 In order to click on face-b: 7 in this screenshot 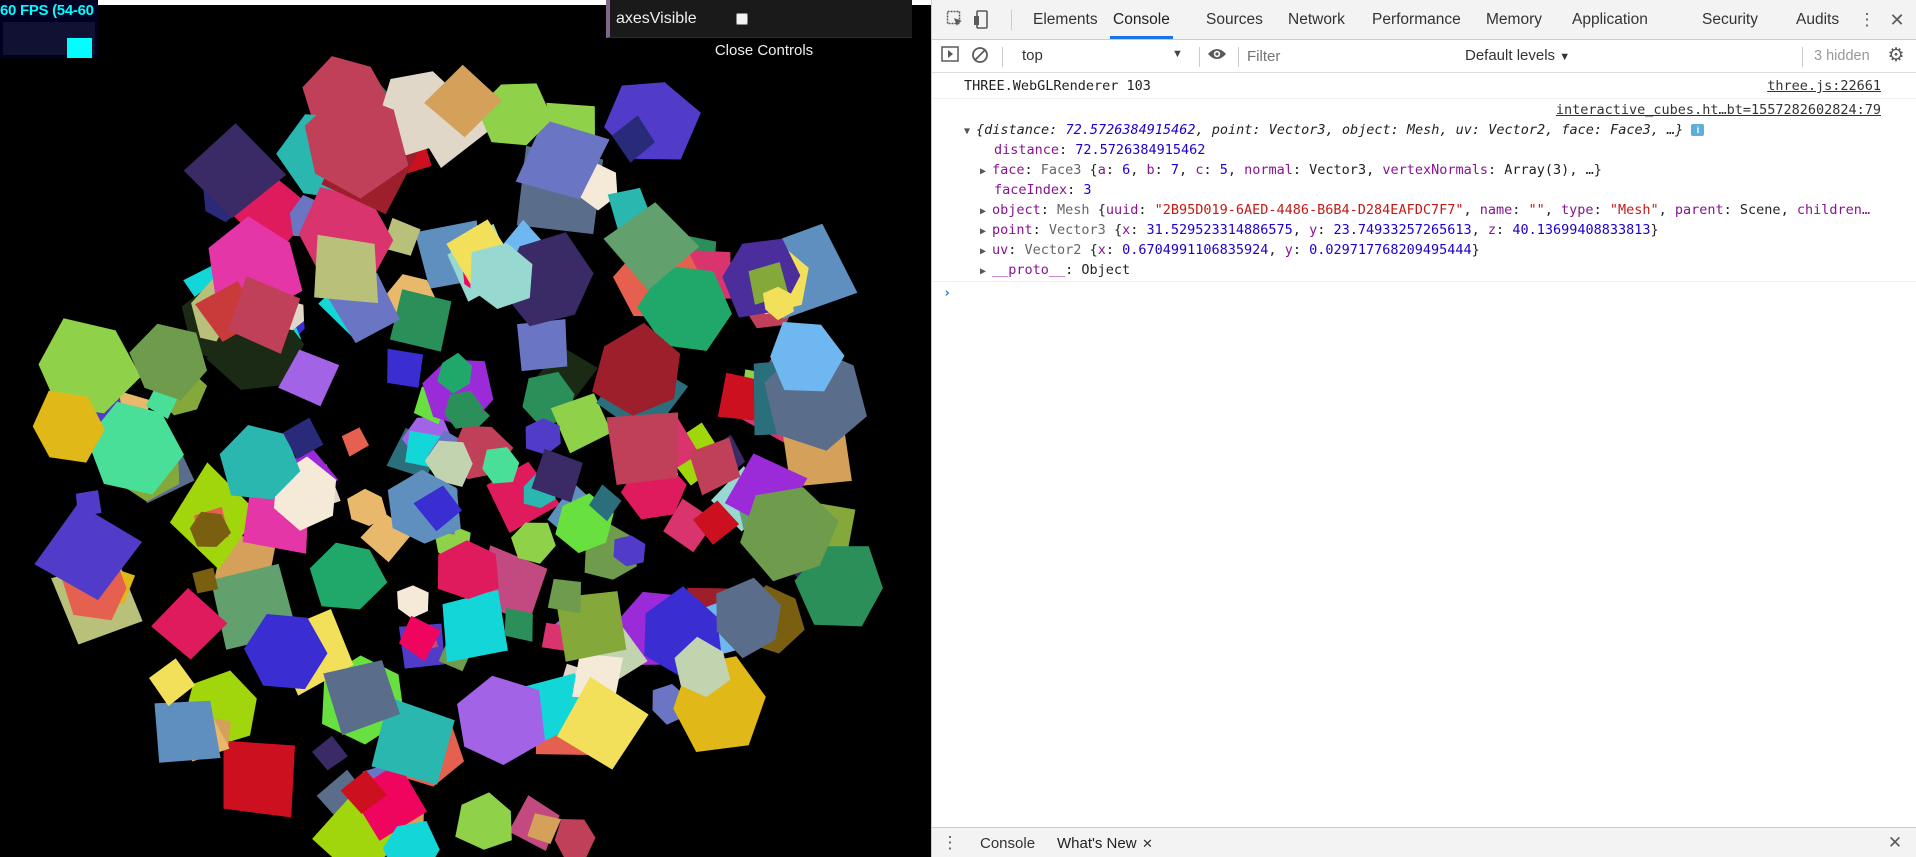, I will do `click(1175, 170)`.